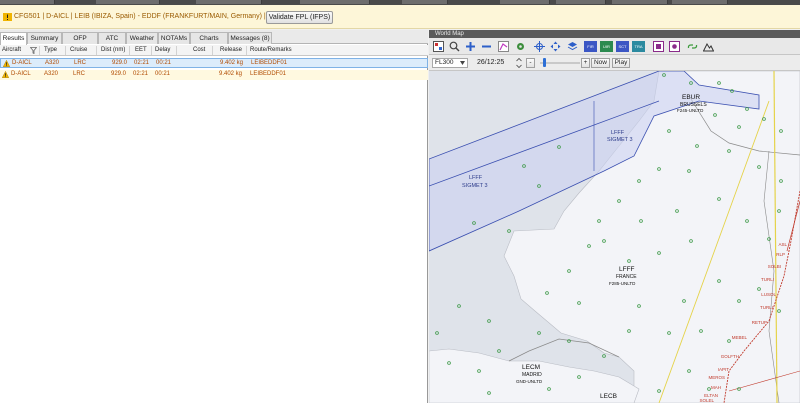 The height and width of the screenshot is (403, 800). I want to click on waypoint-label: SOLEL, so click(706, 400).